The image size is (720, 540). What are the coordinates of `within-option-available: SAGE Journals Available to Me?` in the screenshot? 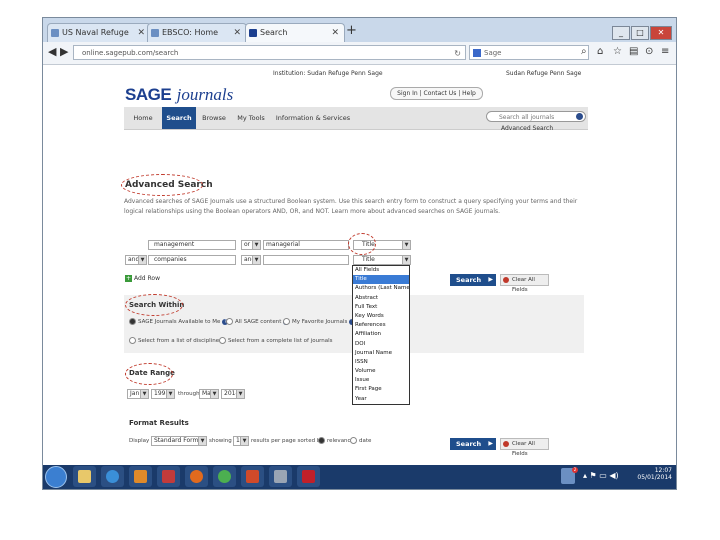 It's located at (179, 321).